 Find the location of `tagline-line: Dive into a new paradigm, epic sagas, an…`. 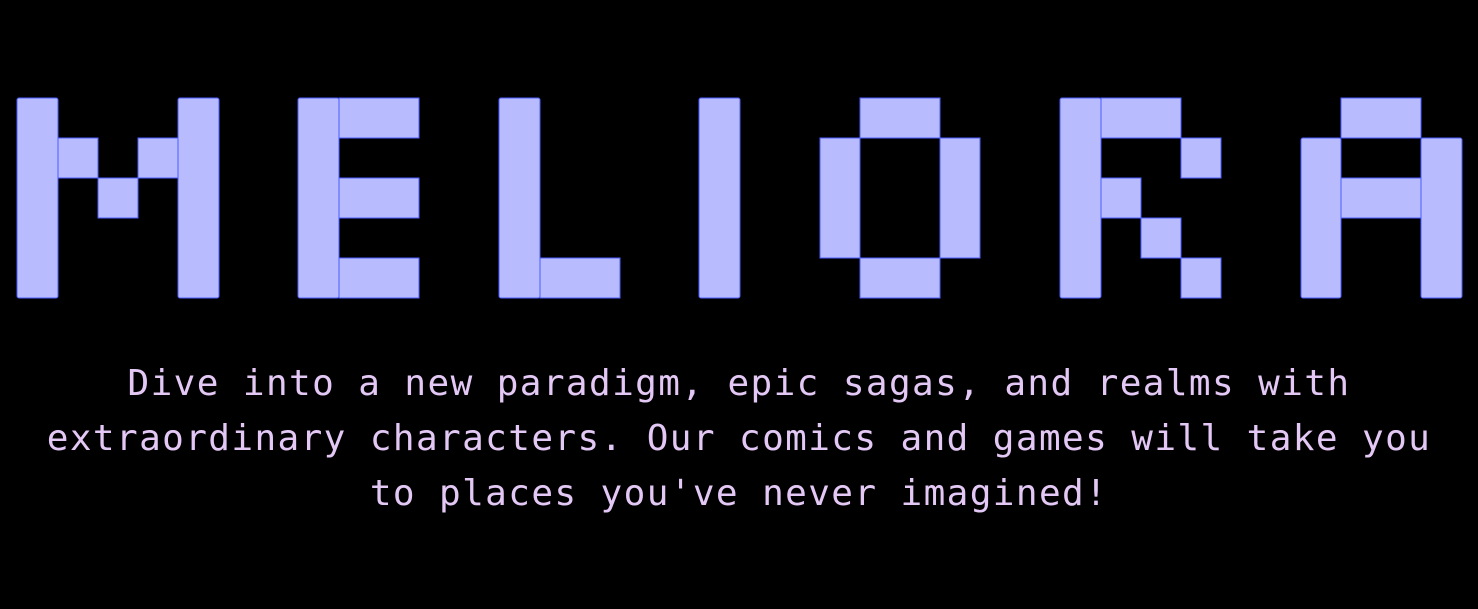

tagline-line: Dive into a new paradigm, epic sagas, an… is located at coordinates (739, 383).